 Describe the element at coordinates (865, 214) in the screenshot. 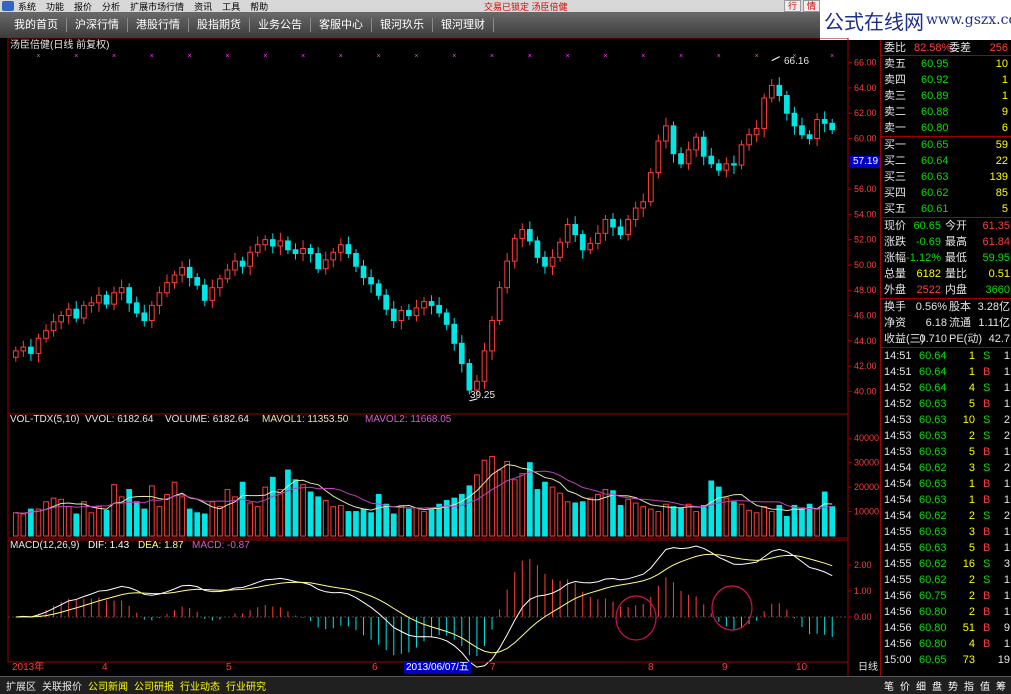

I see `price-tick-label: 54.00` at that location.